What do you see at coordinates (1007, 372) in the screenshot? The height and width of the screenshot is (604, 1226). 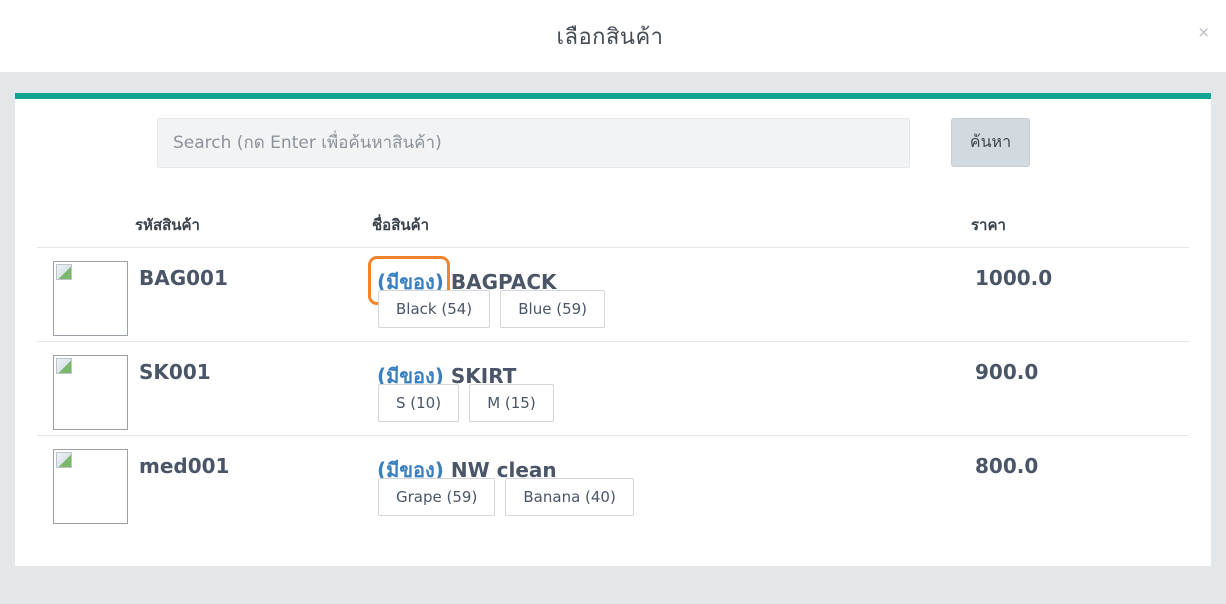 I see `product-price: 900.0` at bounding box center [1007, 372].